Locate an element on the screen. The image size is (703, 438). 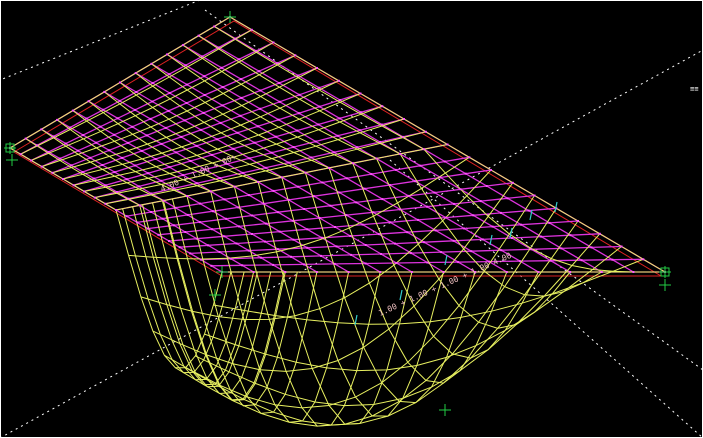
load-arrow is located at coordinates (446, 260).